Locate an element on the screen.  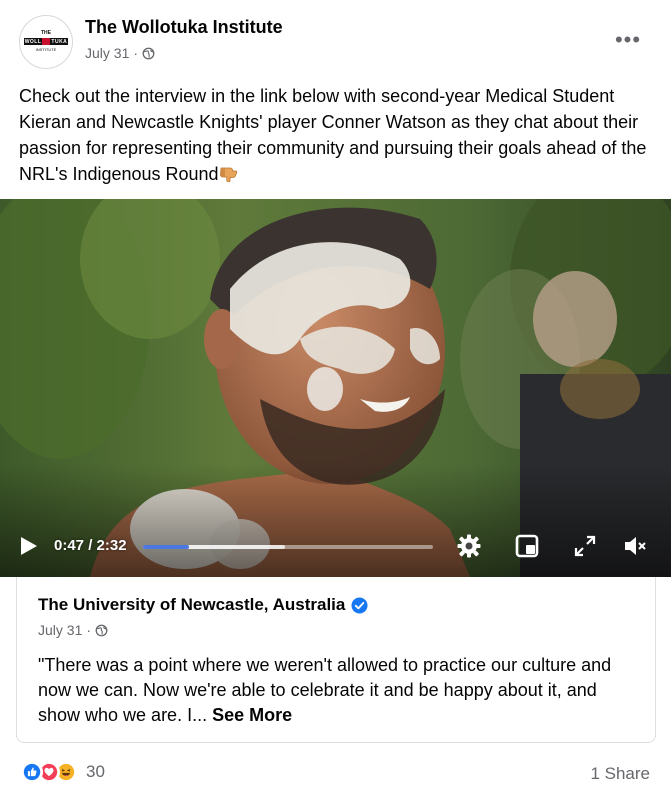
more-options-button: ••• is located at coordinates (628, 40).